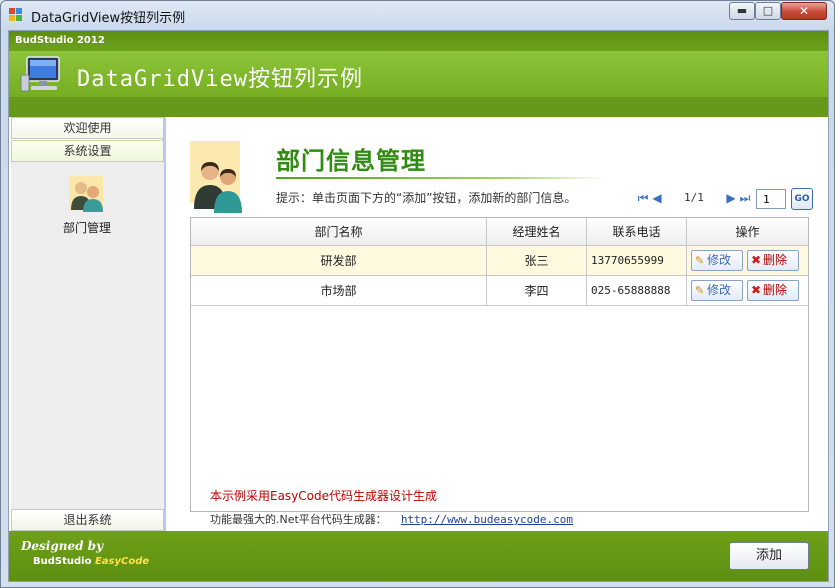 This screenshot has width=835, height=588. I want to click on page-number-input, so click(771, 199).